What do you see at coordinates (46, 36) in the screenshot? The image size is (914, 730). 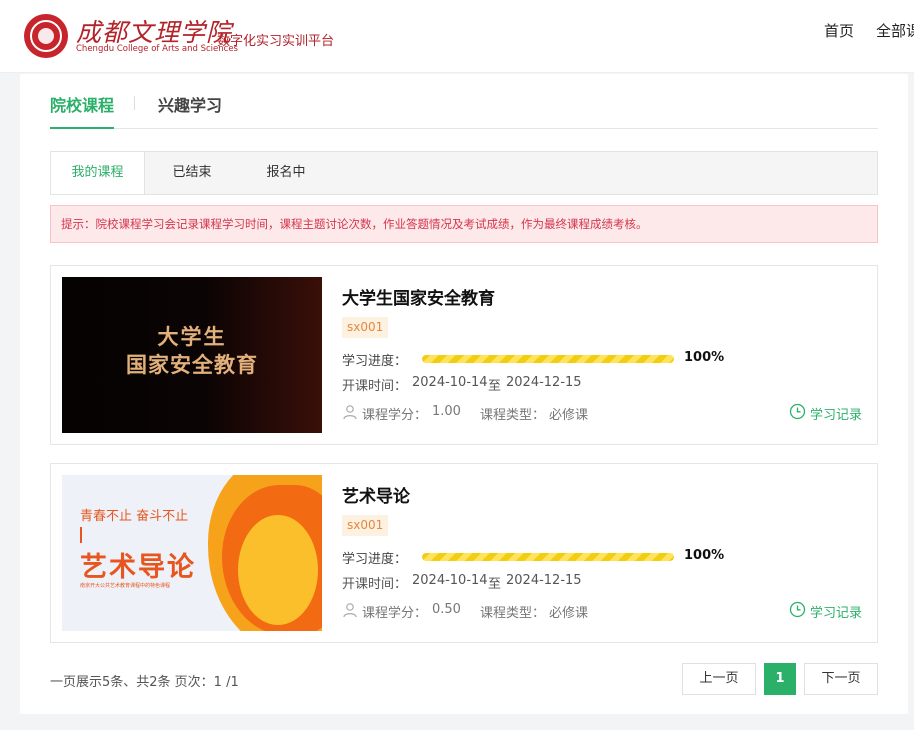 I see `college-logo-icon` at bounding box center [46, 36].